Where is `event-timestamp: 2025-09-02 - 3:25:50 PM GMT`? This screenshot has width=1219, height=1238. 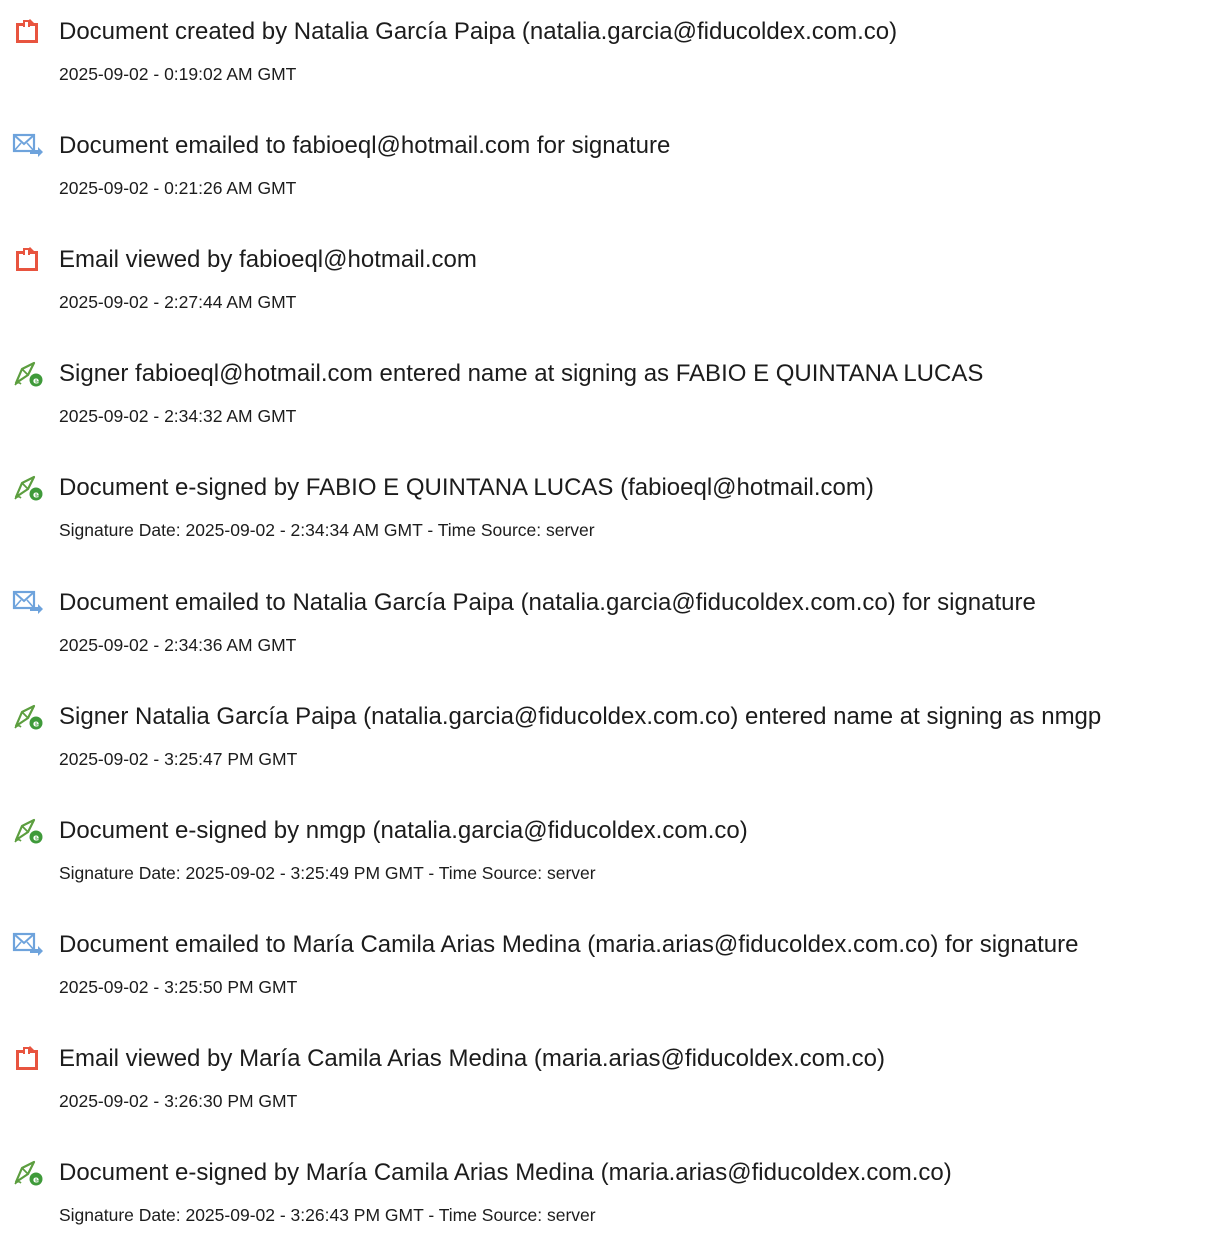
event-timestamp: 2025-09-02 - 3:25:50 PM GMT is located at coordinates (178, 987).